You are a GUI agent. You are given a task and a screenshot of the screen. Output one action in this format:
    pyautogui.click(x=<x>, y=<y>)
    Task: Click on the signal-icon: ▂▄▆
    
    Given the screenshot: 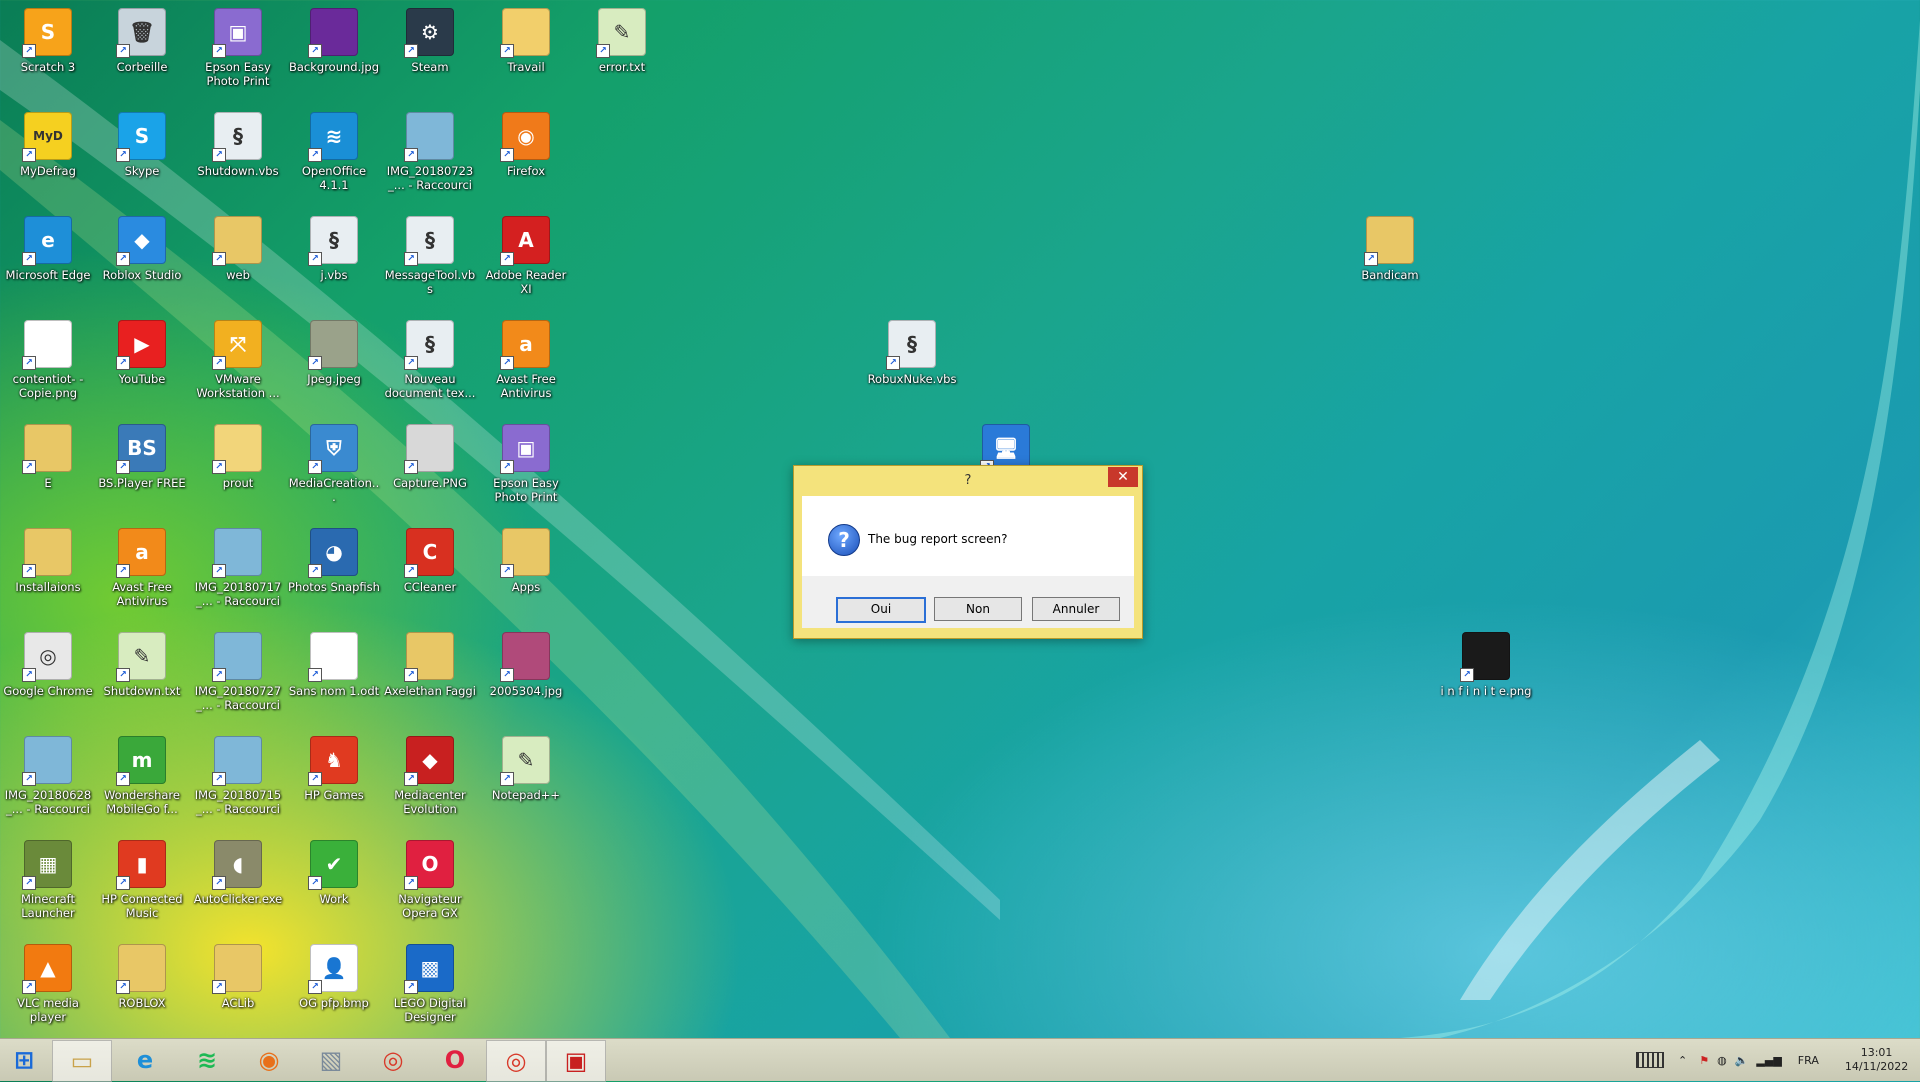 What is the action you would take?
    pyautogui.click(x=1768, y=1060)
    